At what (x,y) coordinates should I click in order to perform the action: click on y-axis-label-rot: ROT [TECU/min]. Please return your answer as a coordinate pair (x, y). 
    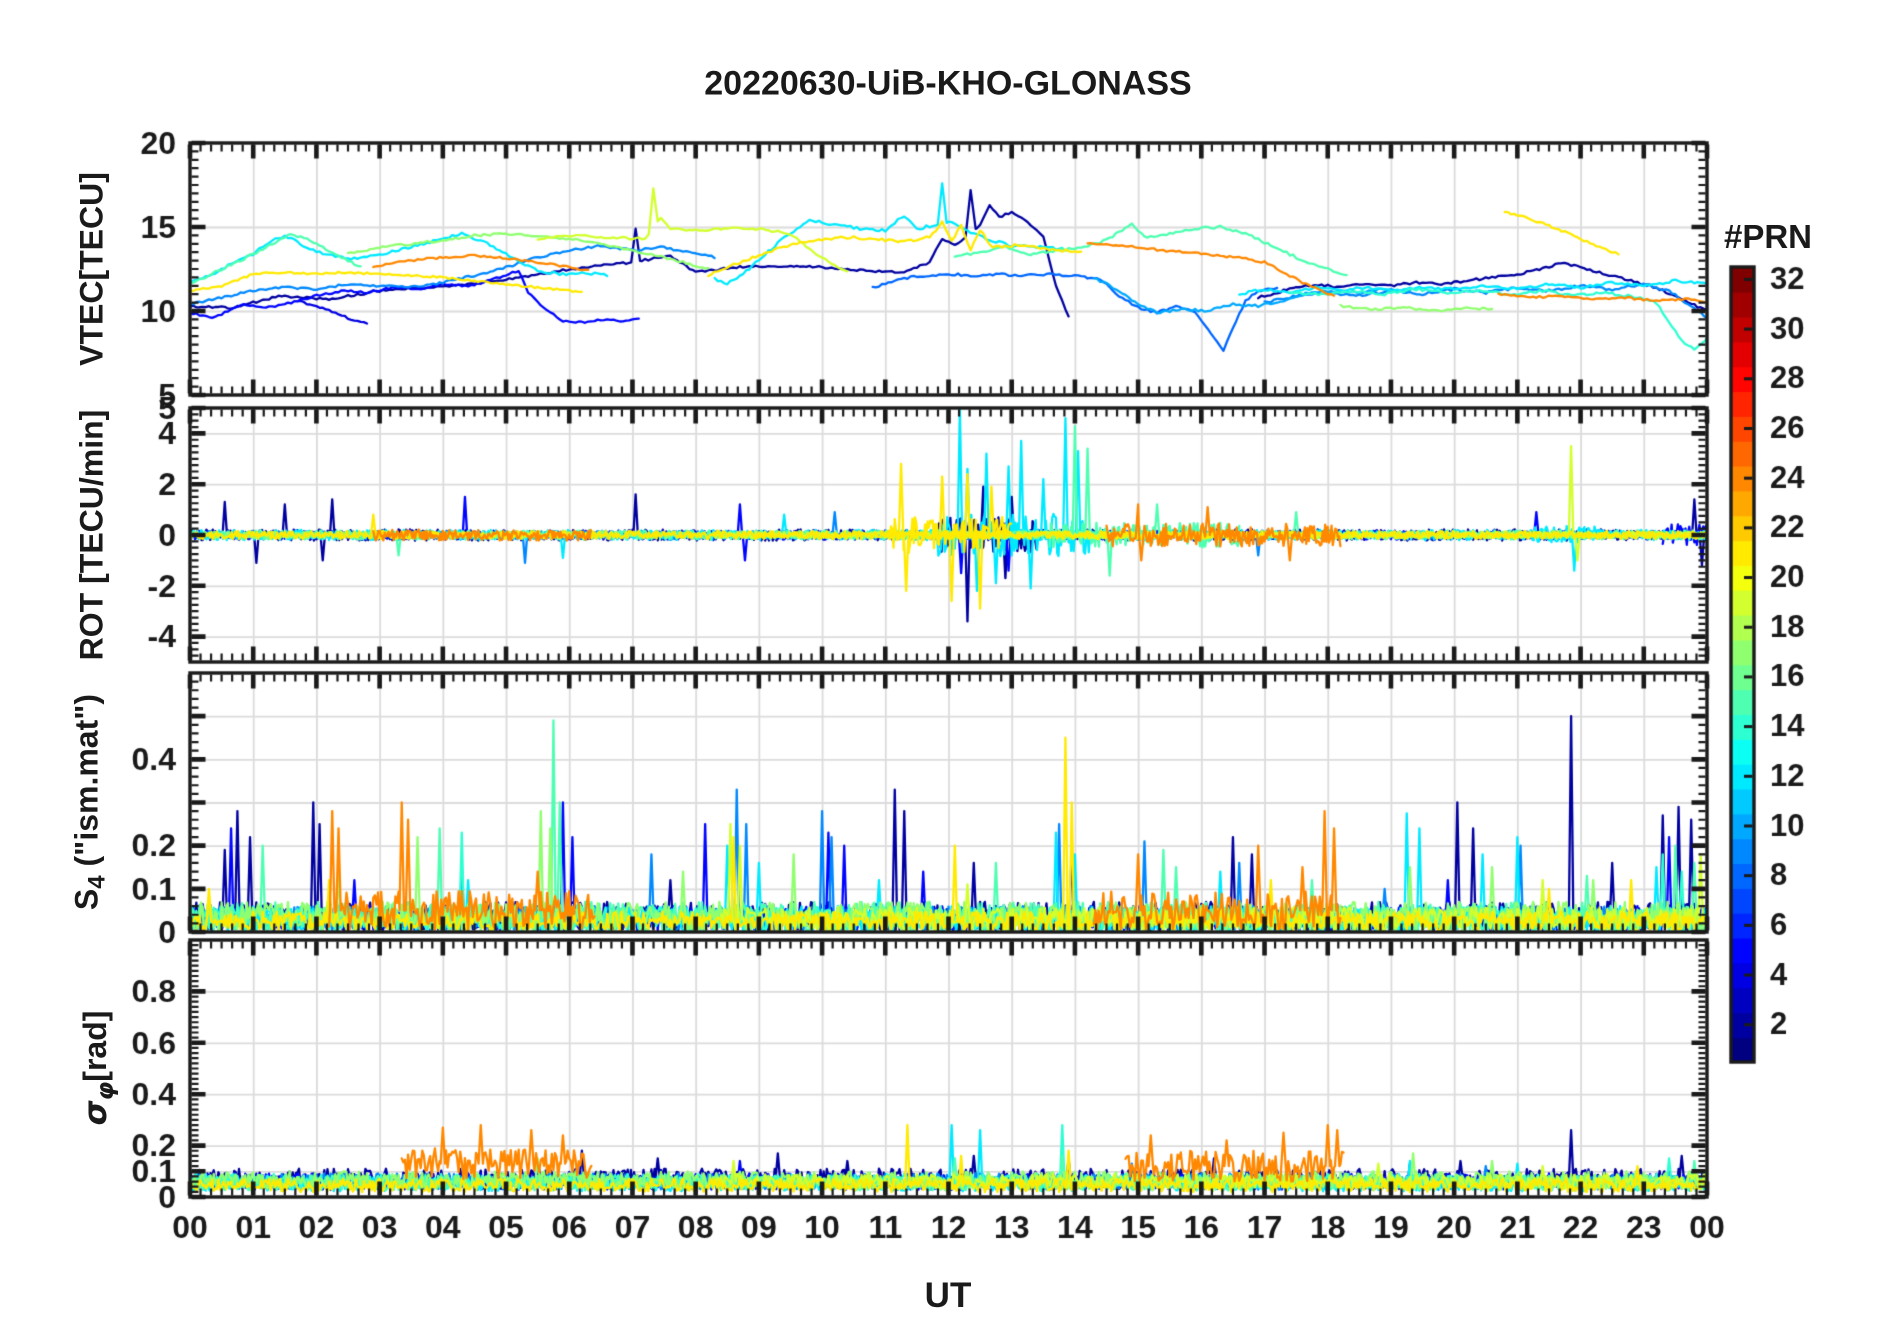
    Looking at the image, I should click on (92, 535).